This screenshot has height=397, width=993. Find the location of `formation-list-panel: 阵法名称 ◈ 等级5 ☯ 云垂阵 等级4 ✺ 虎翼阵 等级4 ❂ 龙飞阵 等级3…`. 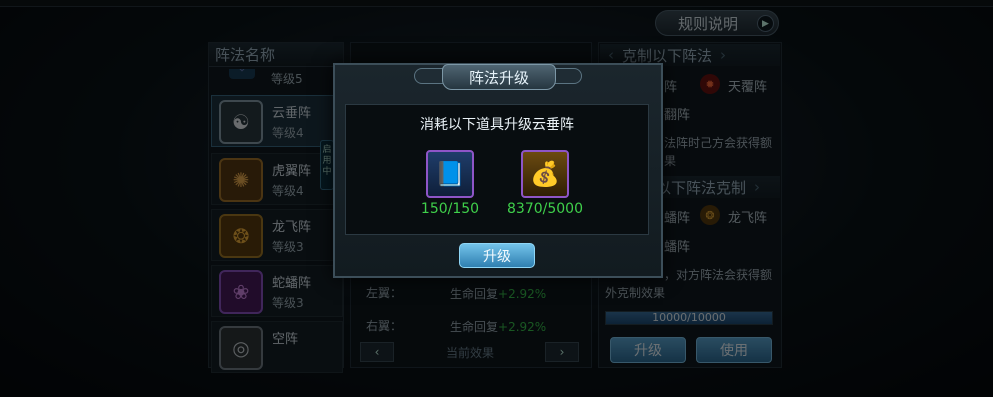

formation-list-panel: 阵法名称 ◈ 等级5 ☯ 云垂阵 等级4 ✺ 虎翼阵 等级4 ❂ 龙飞阵 等级3… is located at coordinates (276, 207).